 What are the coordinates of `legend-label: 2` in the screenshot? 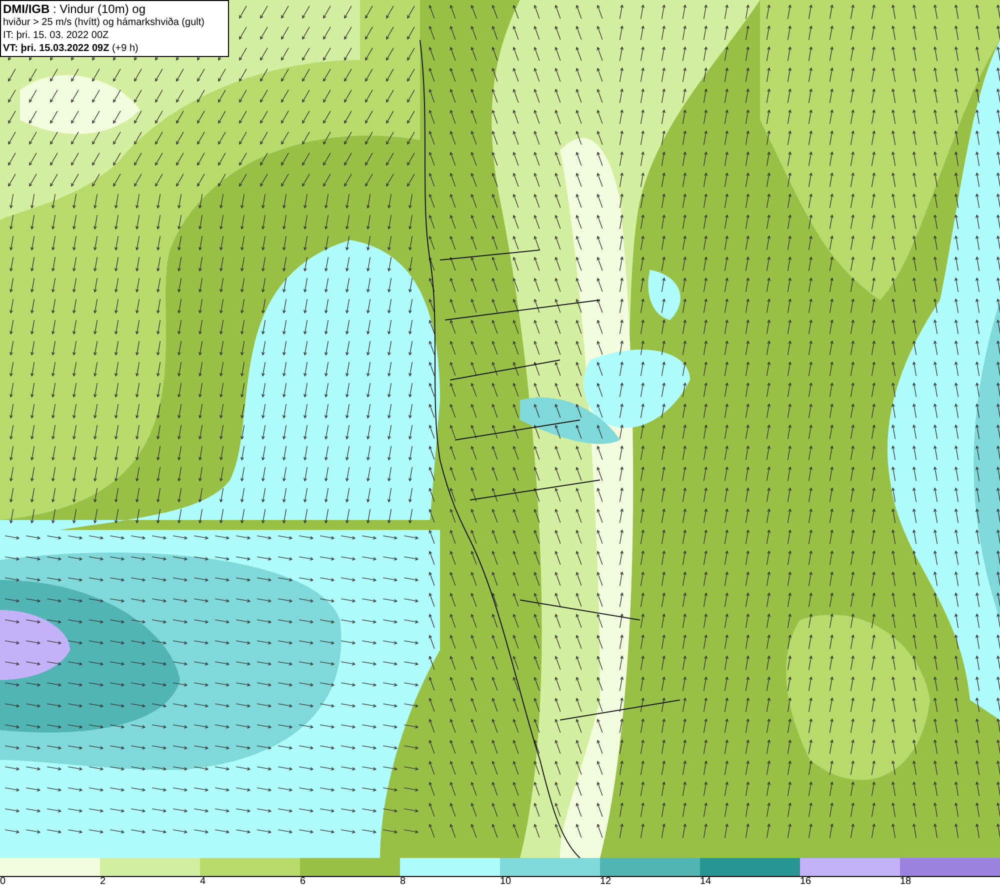 It's located at (103, 881).